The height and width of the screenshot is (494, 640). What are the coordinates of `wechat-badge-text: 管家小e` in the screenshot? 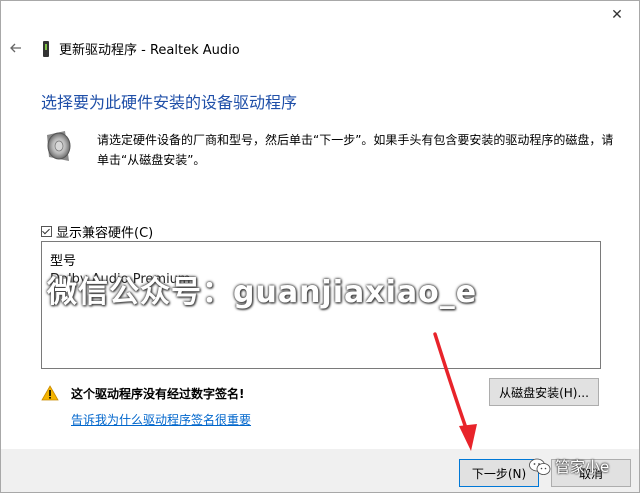 It's located at (582, 467).